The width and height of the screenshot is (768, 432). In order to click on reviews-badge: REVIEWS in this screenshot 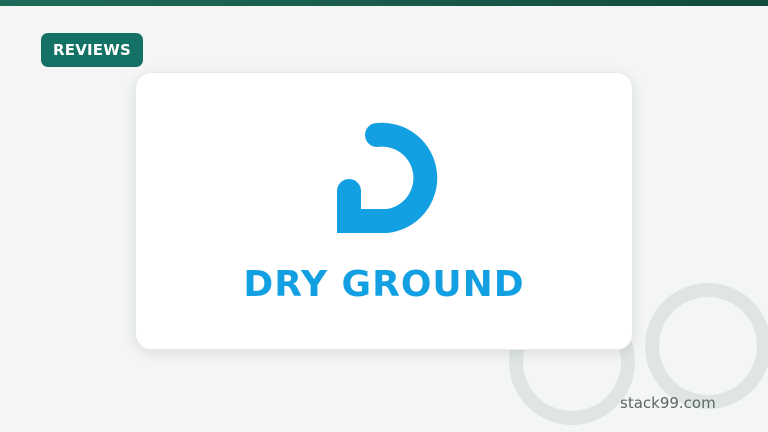, I will do `click(92, 50)`.